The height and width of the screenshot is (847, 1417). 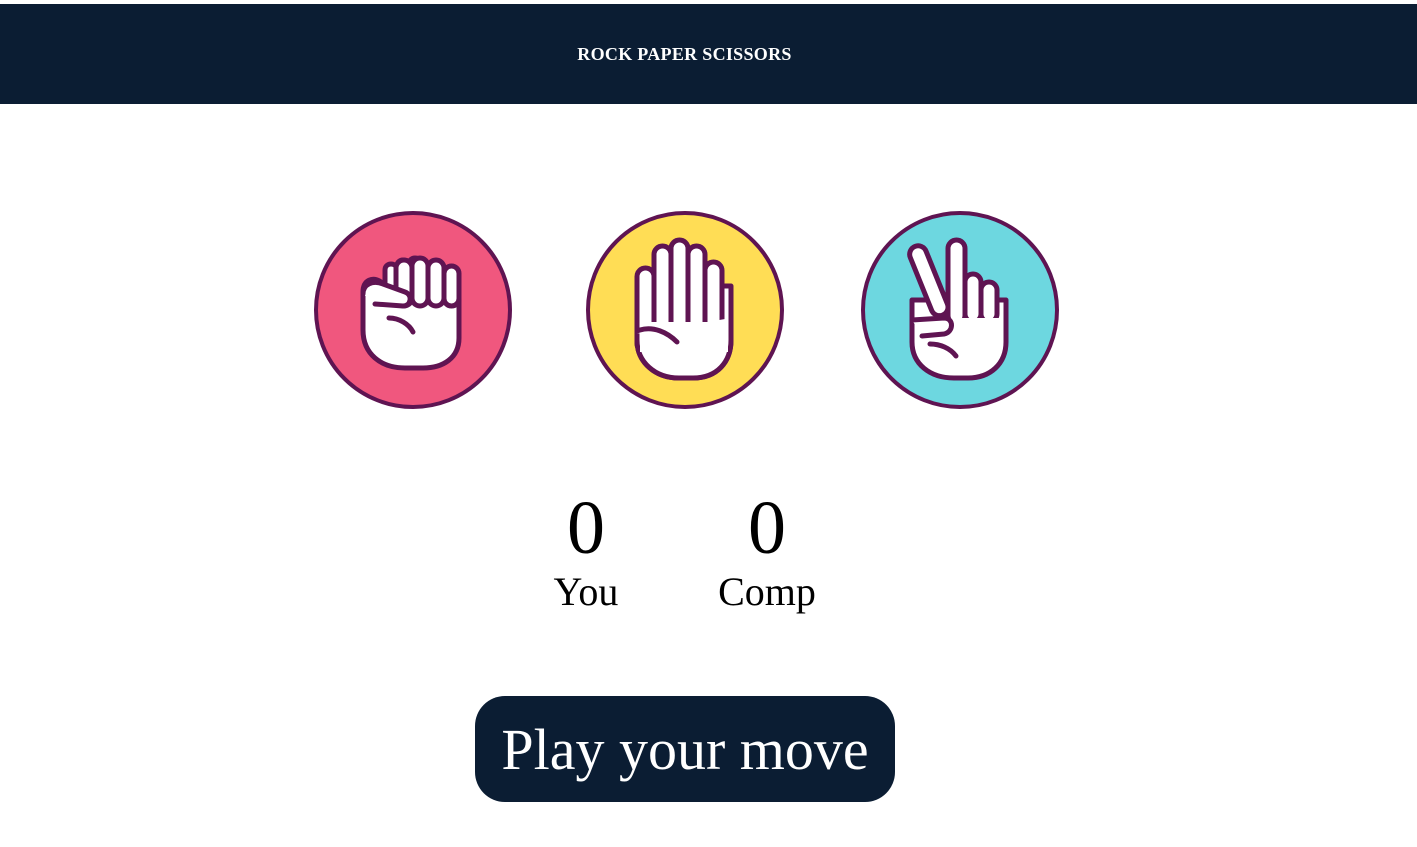 I want to click on you-score: 0 You, so click(x=586, y=551).